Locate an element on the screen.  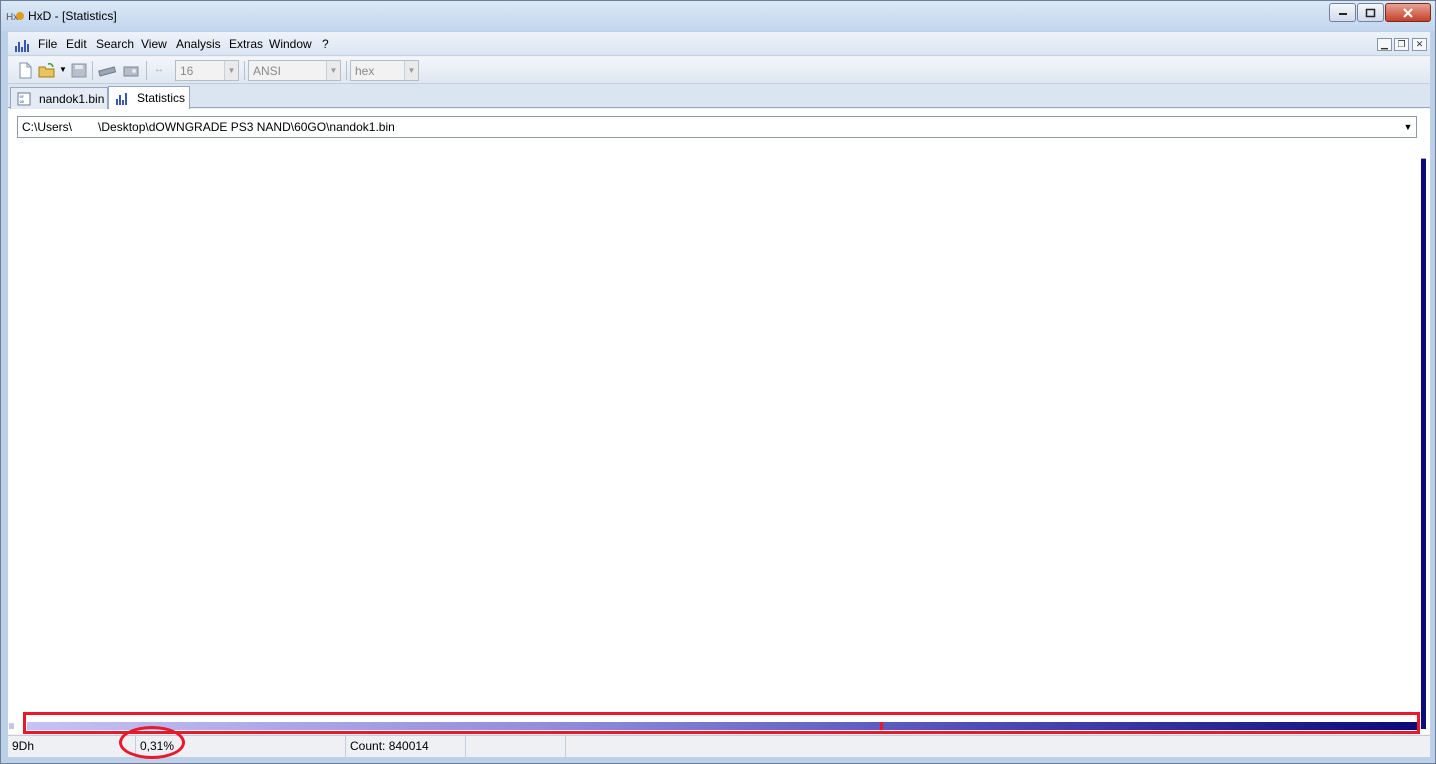
mdi-minimize-button: ▁ is located at coordinates (1384, 44).